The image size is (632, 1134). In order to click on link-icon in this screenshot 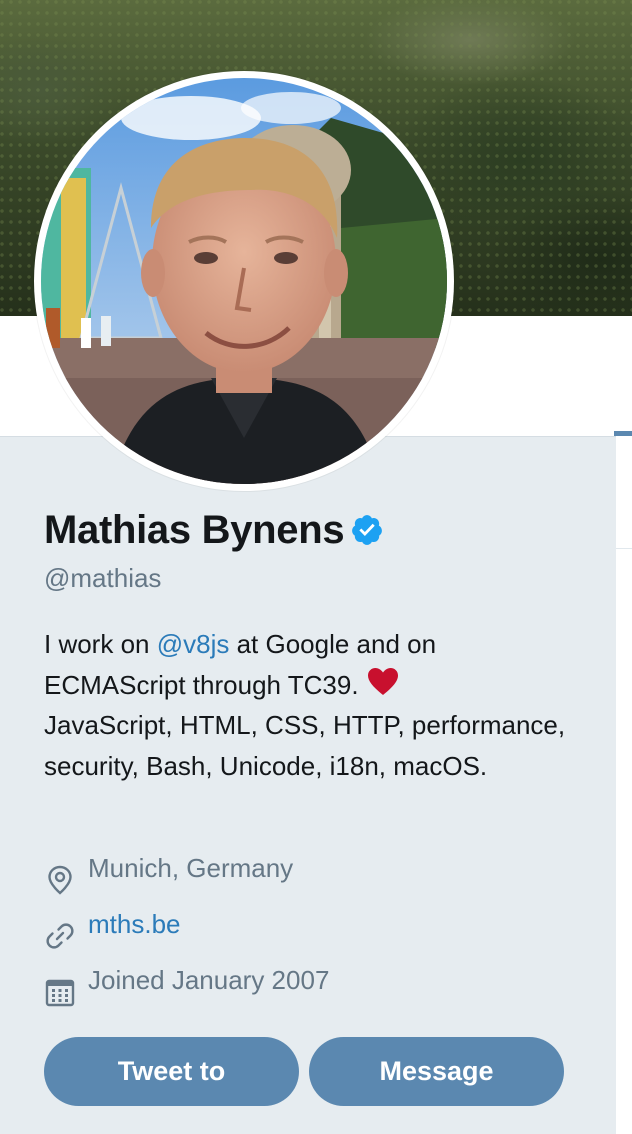, I will do `click(62, 938)`.